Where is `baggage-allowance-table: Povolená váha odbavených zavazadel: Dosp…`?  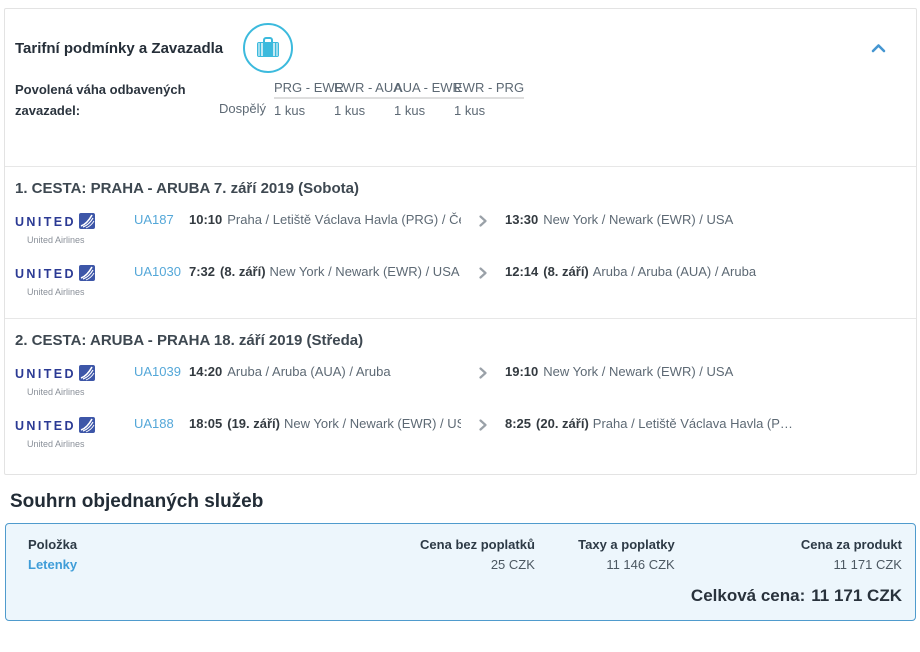 baggage-allowance-table: Povolená váha odbavených zavazadel: Dosp… is located at coordinates (460, 97).